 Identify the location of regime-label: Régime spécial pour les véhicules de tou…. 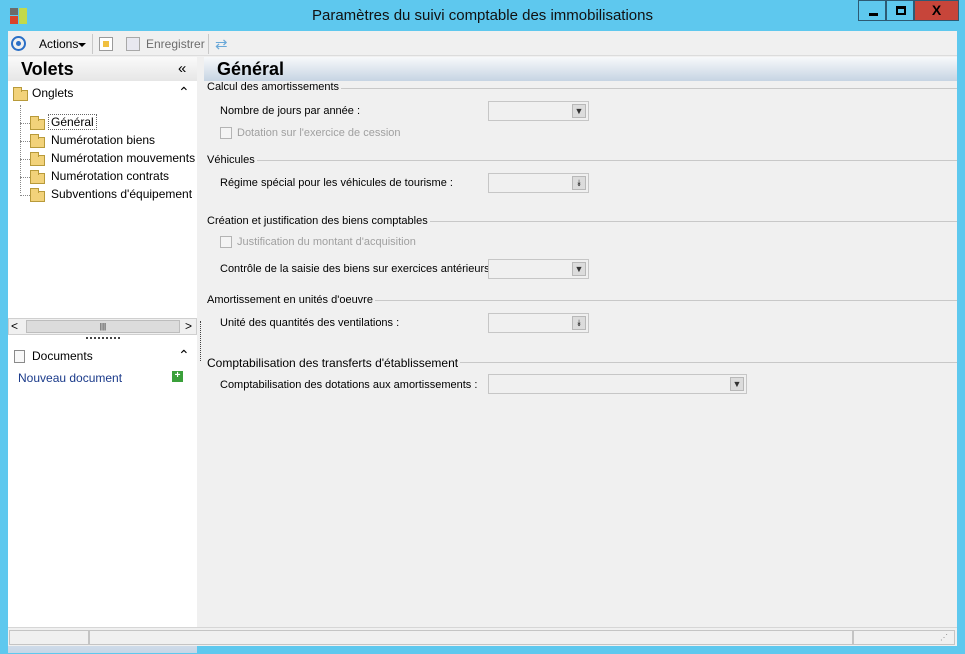
(336, 183).